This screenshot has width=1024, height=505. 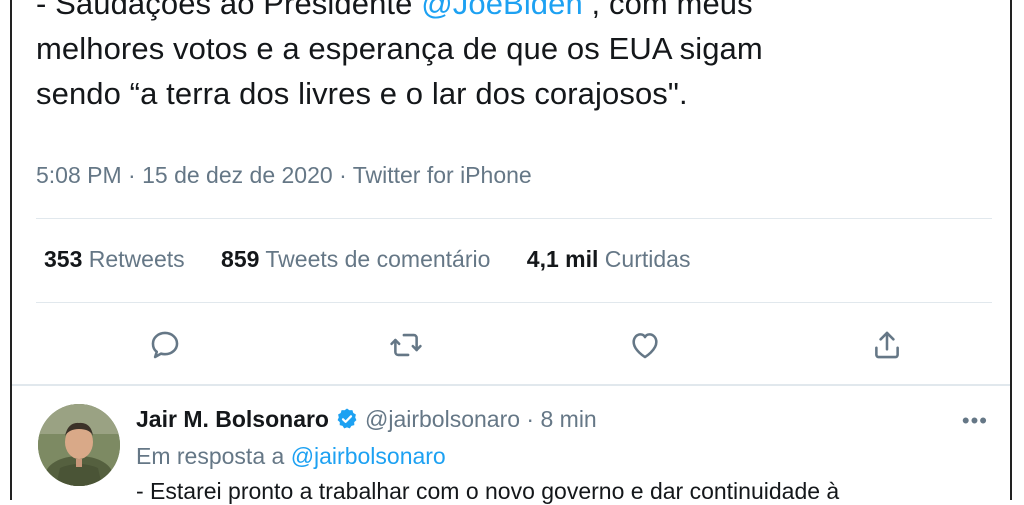 I want to click on reply-button, so click(x=165, y=347).